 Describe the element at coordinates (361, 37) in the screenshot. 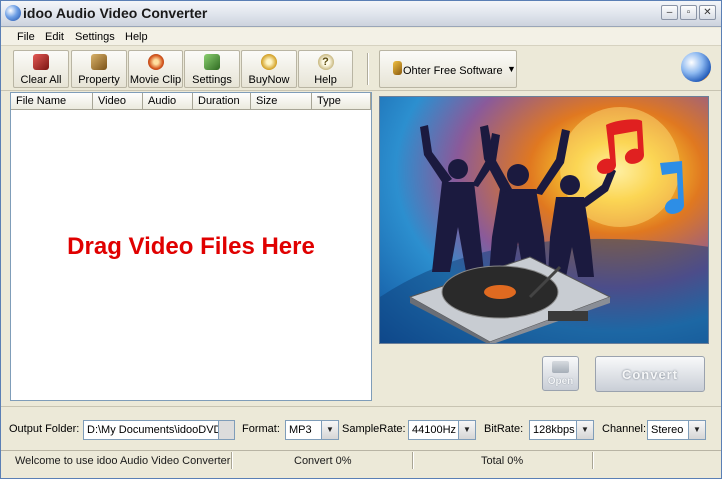

I see `menu-bar: File Edit Settings Help` at that location.